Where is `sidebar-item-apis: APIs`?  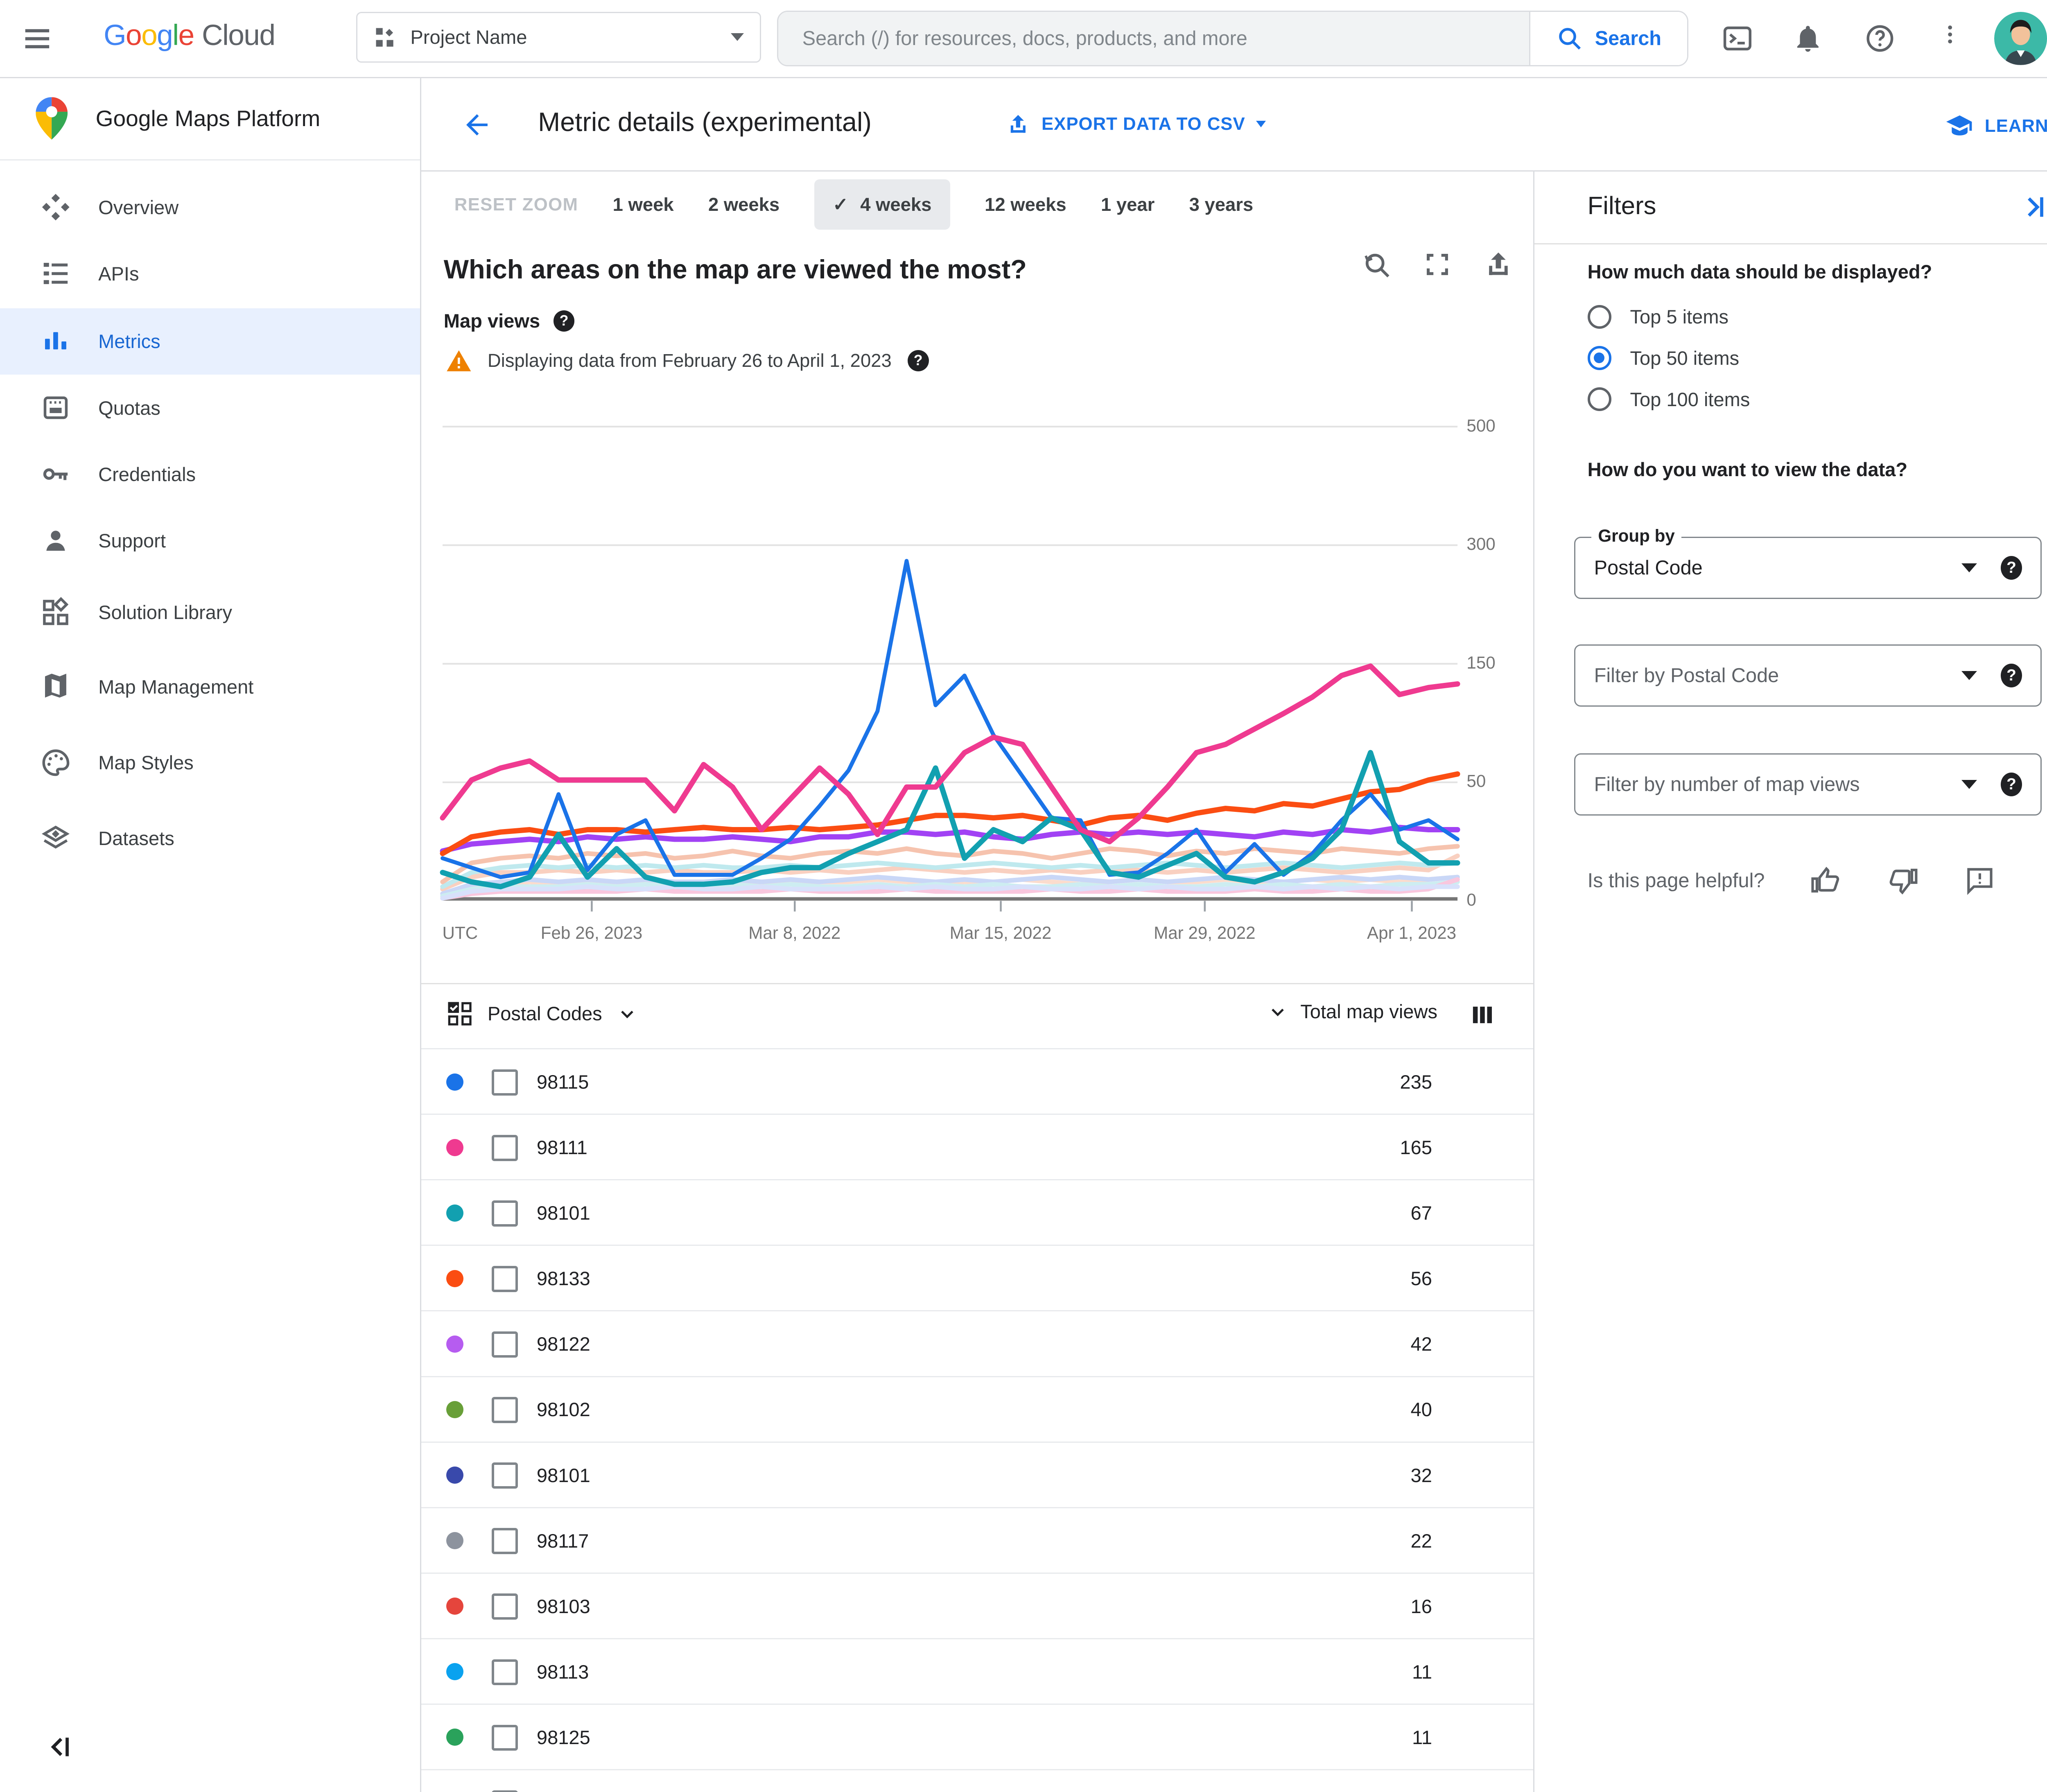 sidebar-item-apis: APIs is located at coordinates (210, 273).